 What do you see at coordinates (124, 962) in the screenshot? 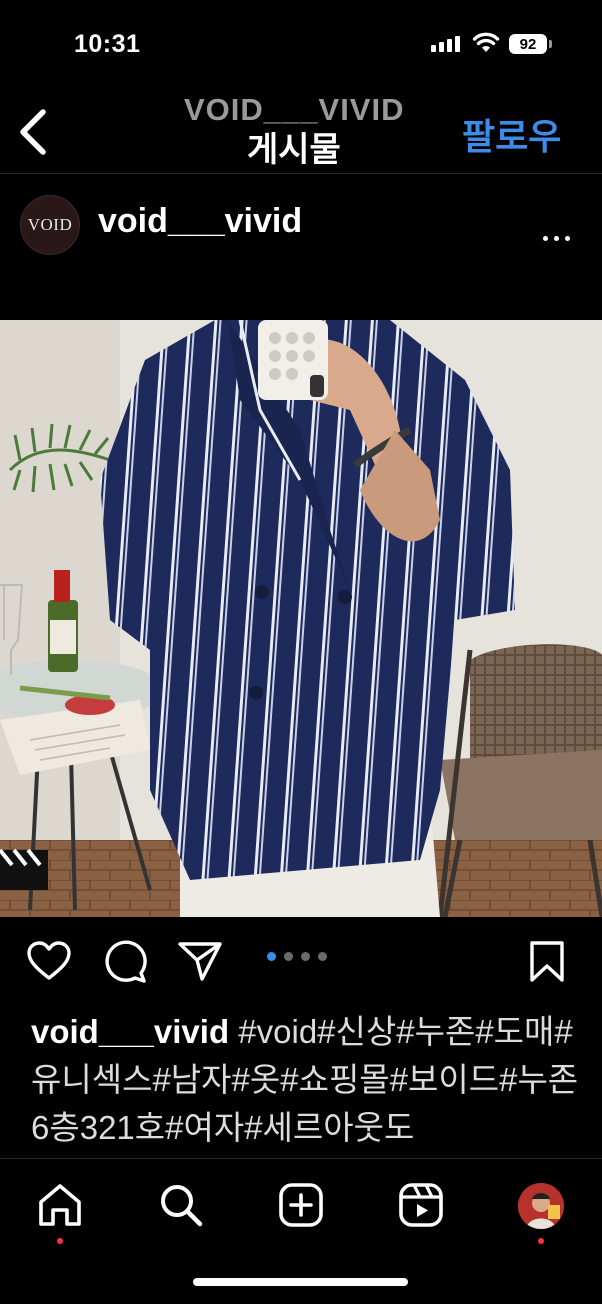
I see `comment-icon` at bounding box center [124, 962].